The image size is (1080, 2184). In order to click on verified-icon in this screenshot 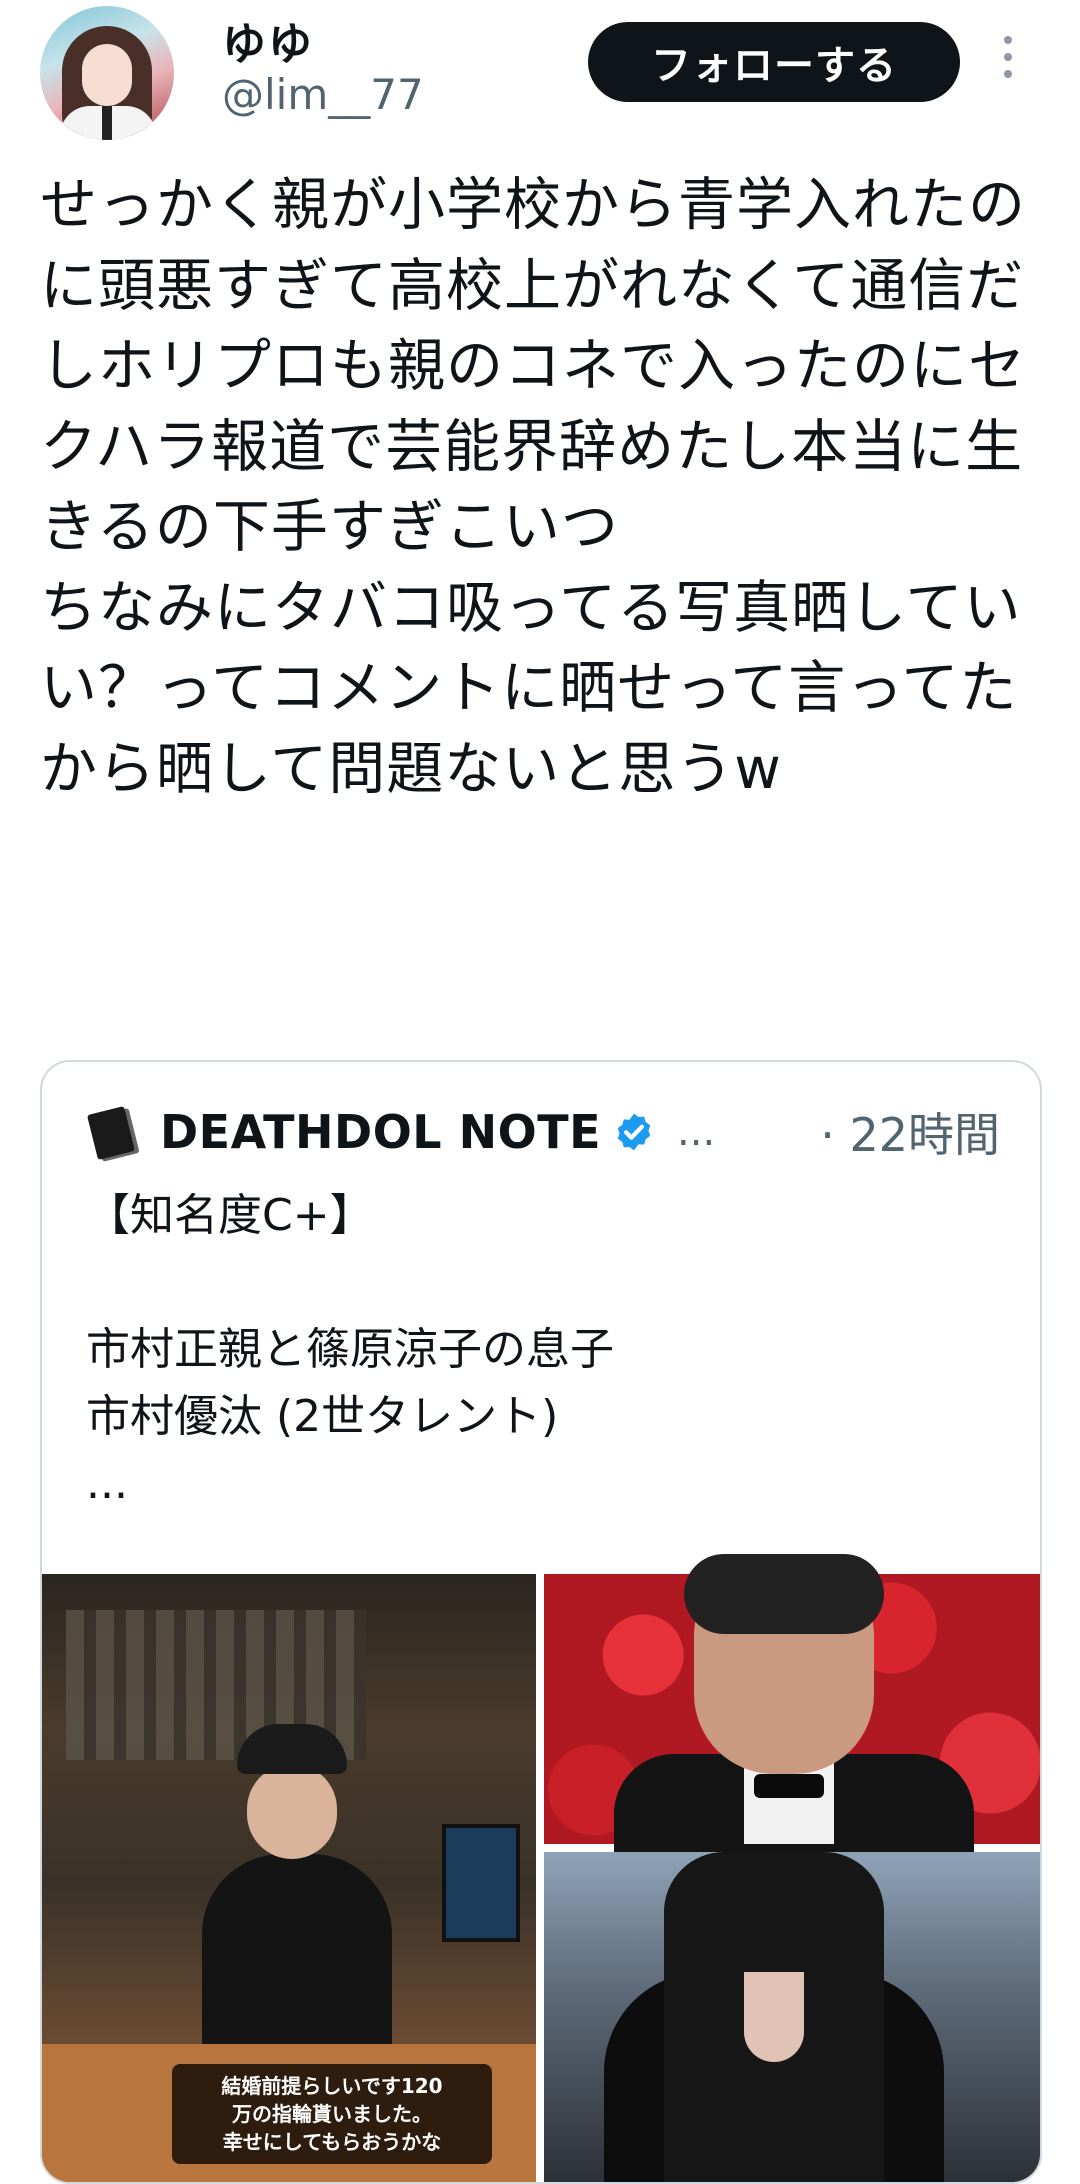, I will do `click(634, 1132)`.